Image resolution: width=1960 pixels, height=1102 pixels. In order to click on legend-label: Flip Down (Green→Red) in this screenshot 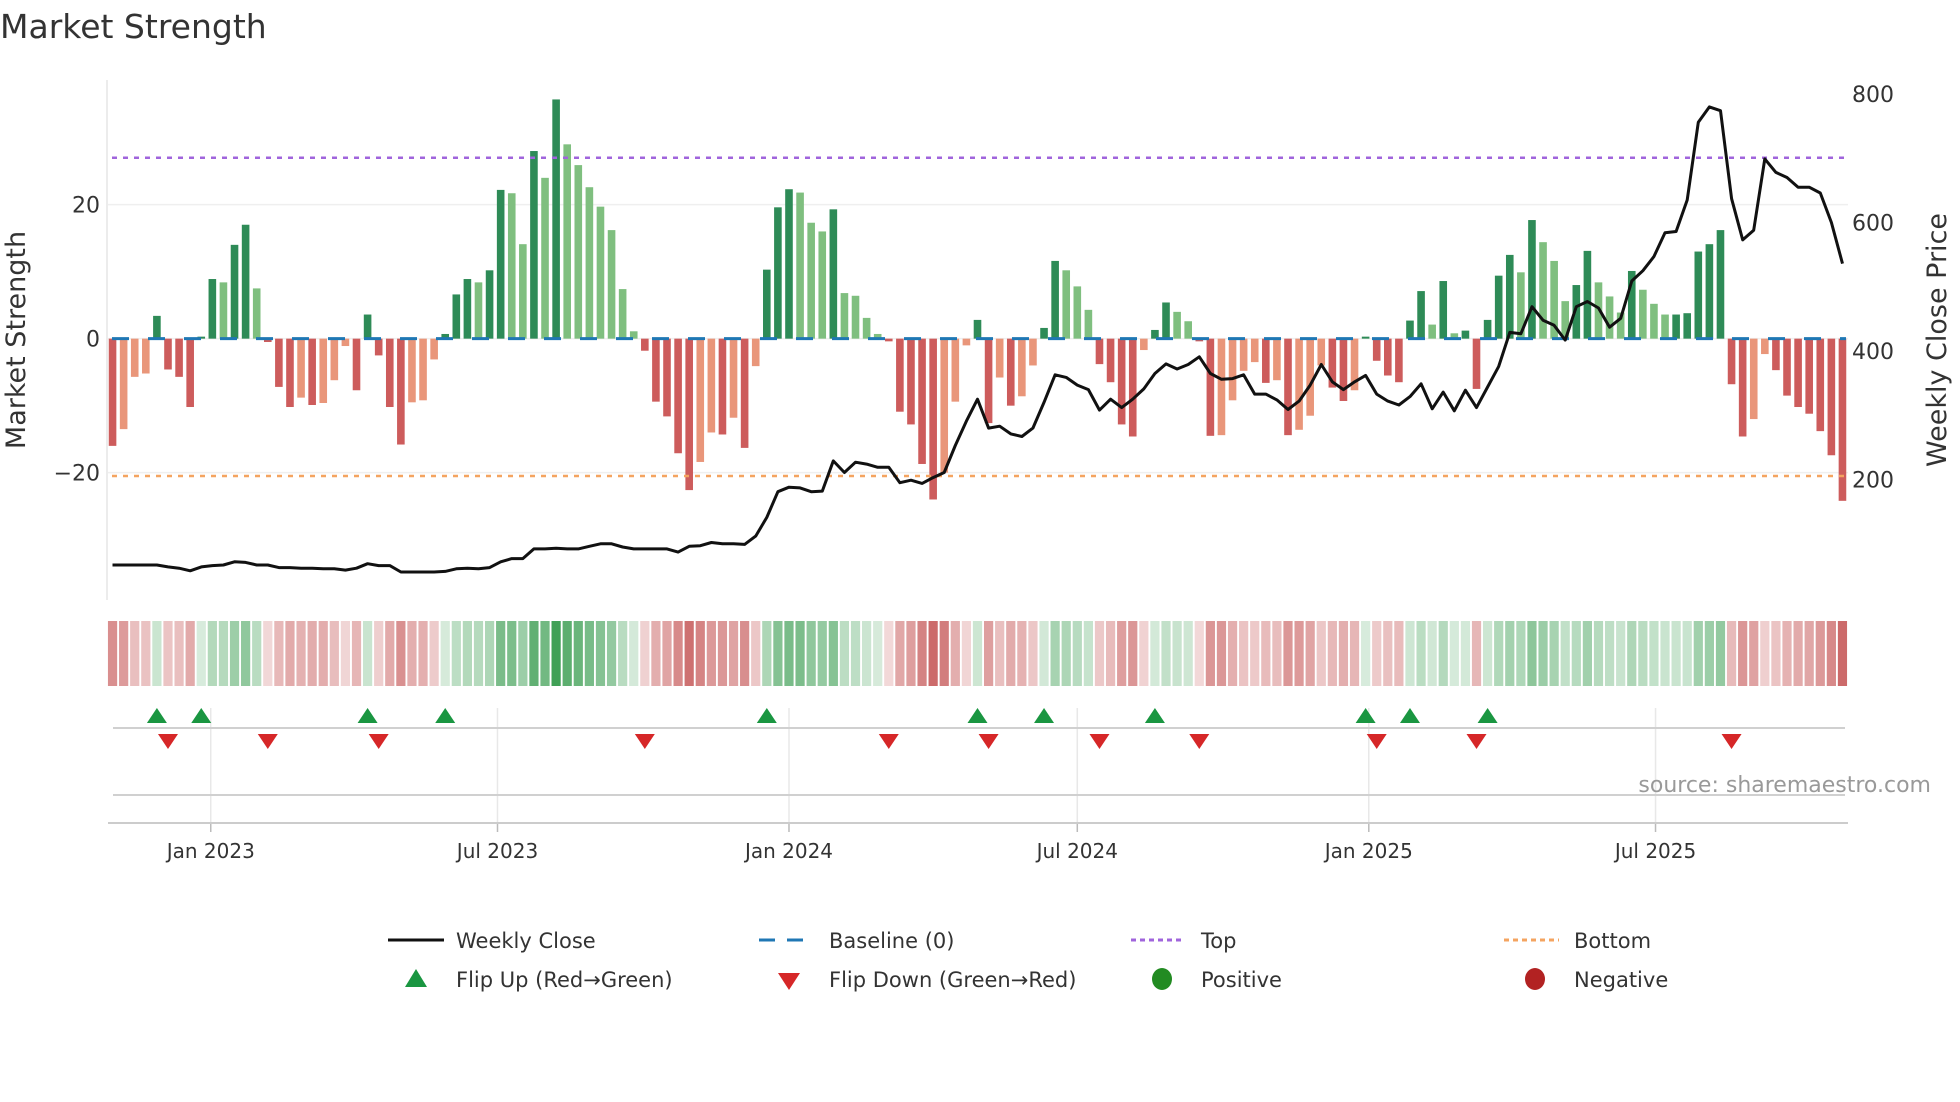, I will do `click(952, 980)`.